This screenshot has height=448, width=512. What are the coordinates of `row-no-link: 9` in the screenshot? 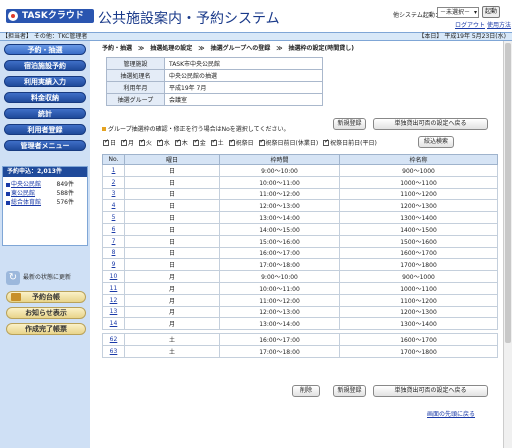 It's located at (114, 264).